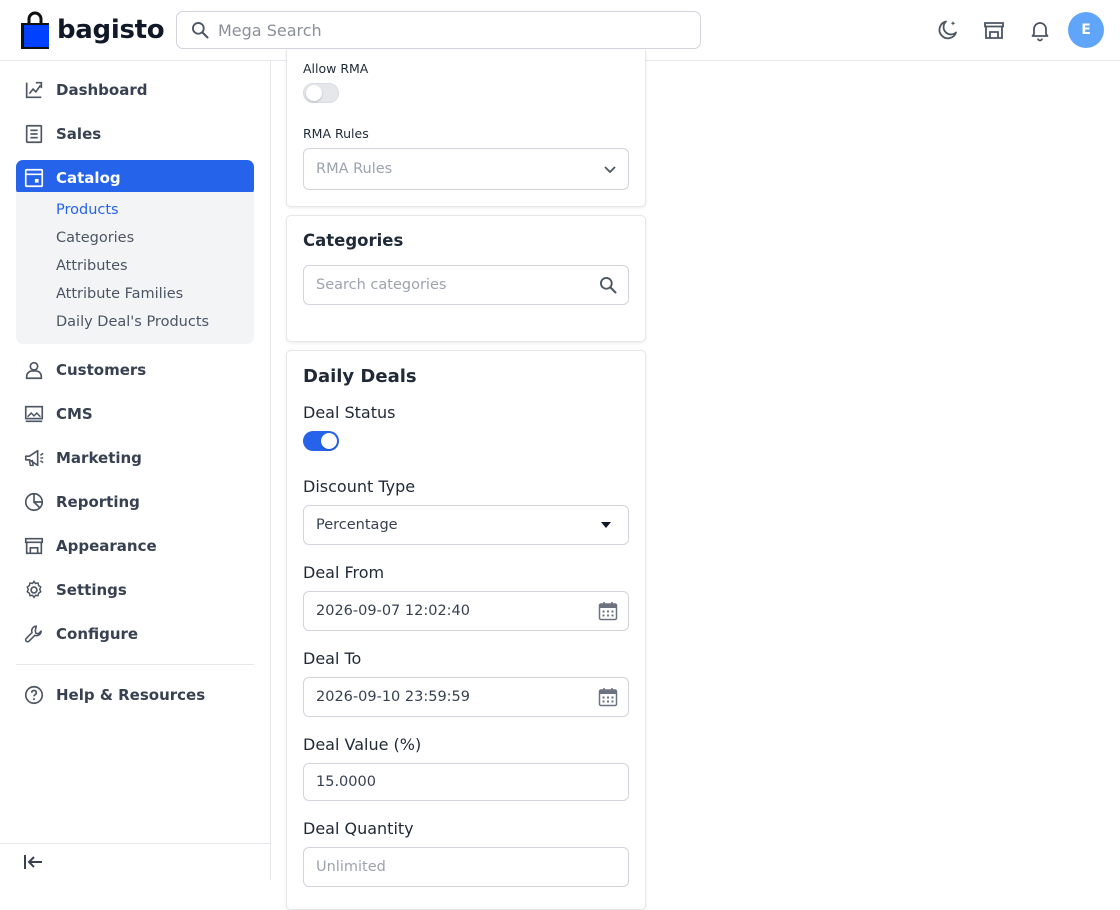 Image resolution: width=1120 pixels, height=910 pixels. What do you see at coordinates (106, 546) in the screenshot?
I see `sidebar-item-label: Appearance` at bounding box center [106, 546].